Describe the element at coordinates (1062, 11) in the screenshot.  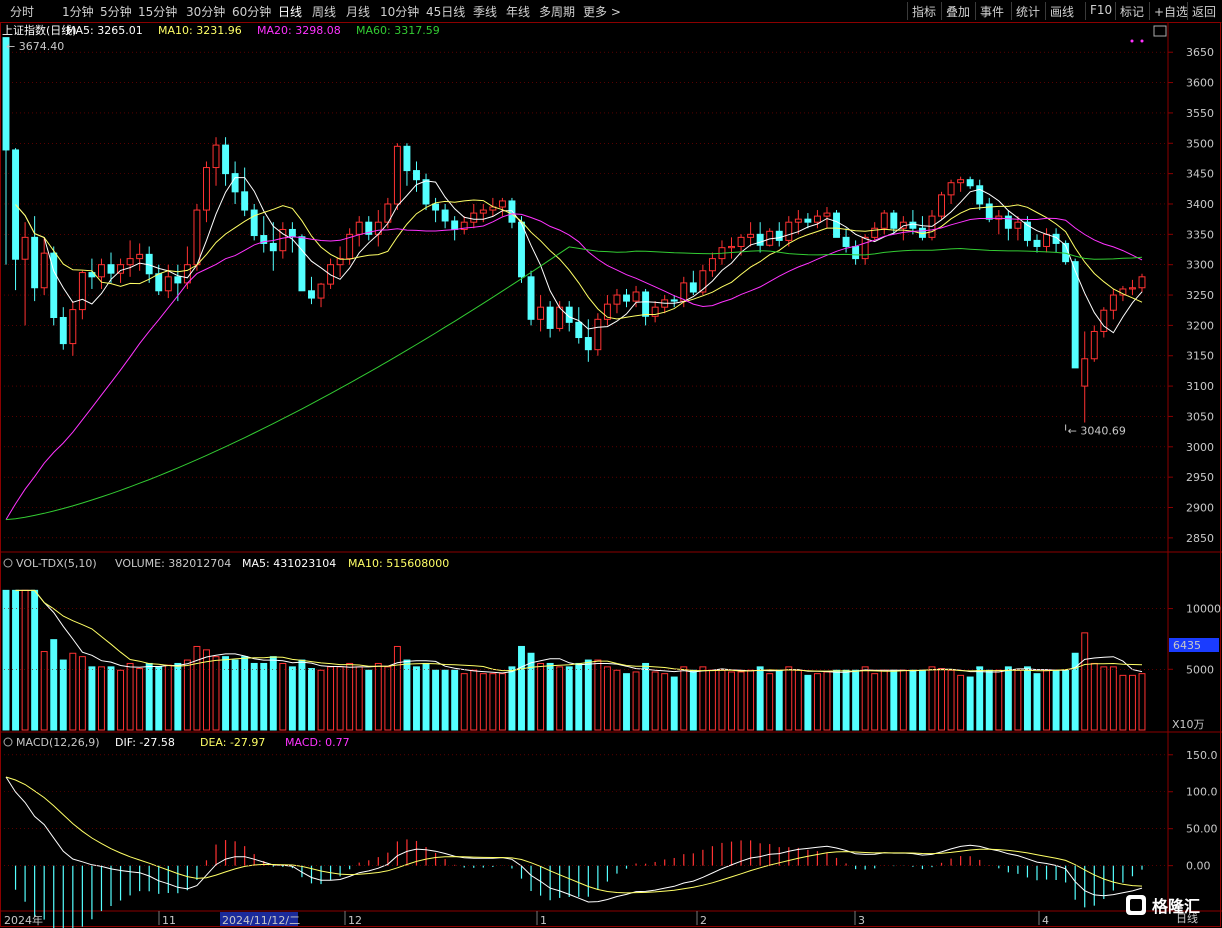
I see `tool-button-4: 画线` at that location.